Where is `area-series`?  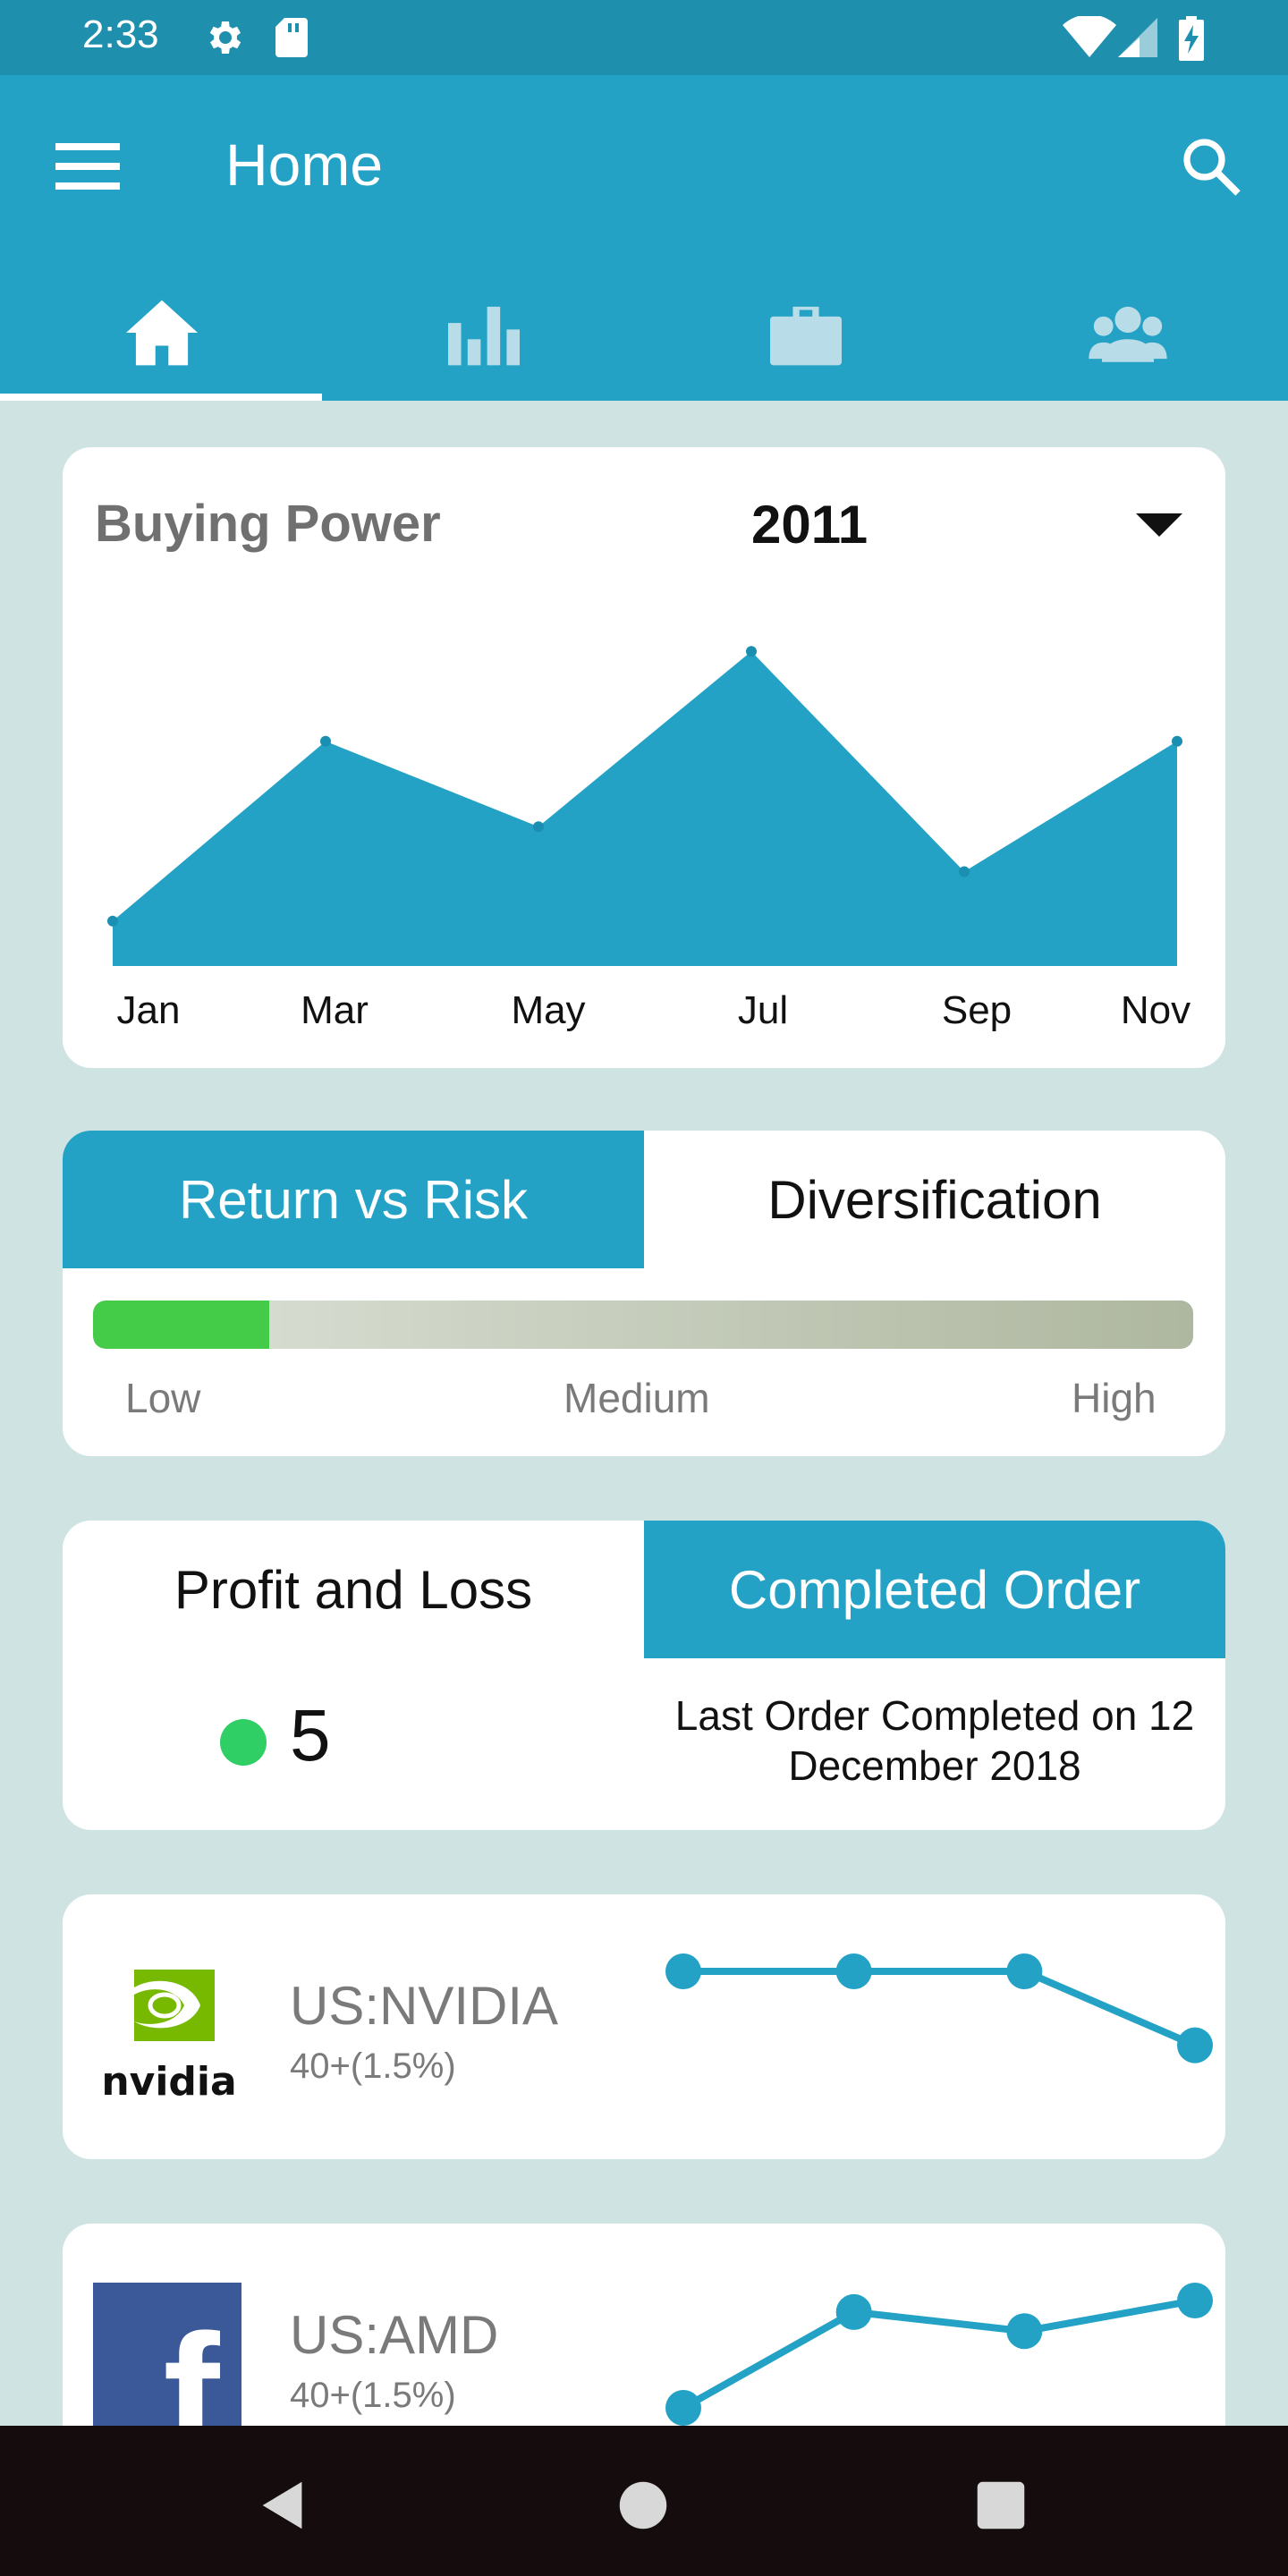
area-series is located at coordinates (645, 808).